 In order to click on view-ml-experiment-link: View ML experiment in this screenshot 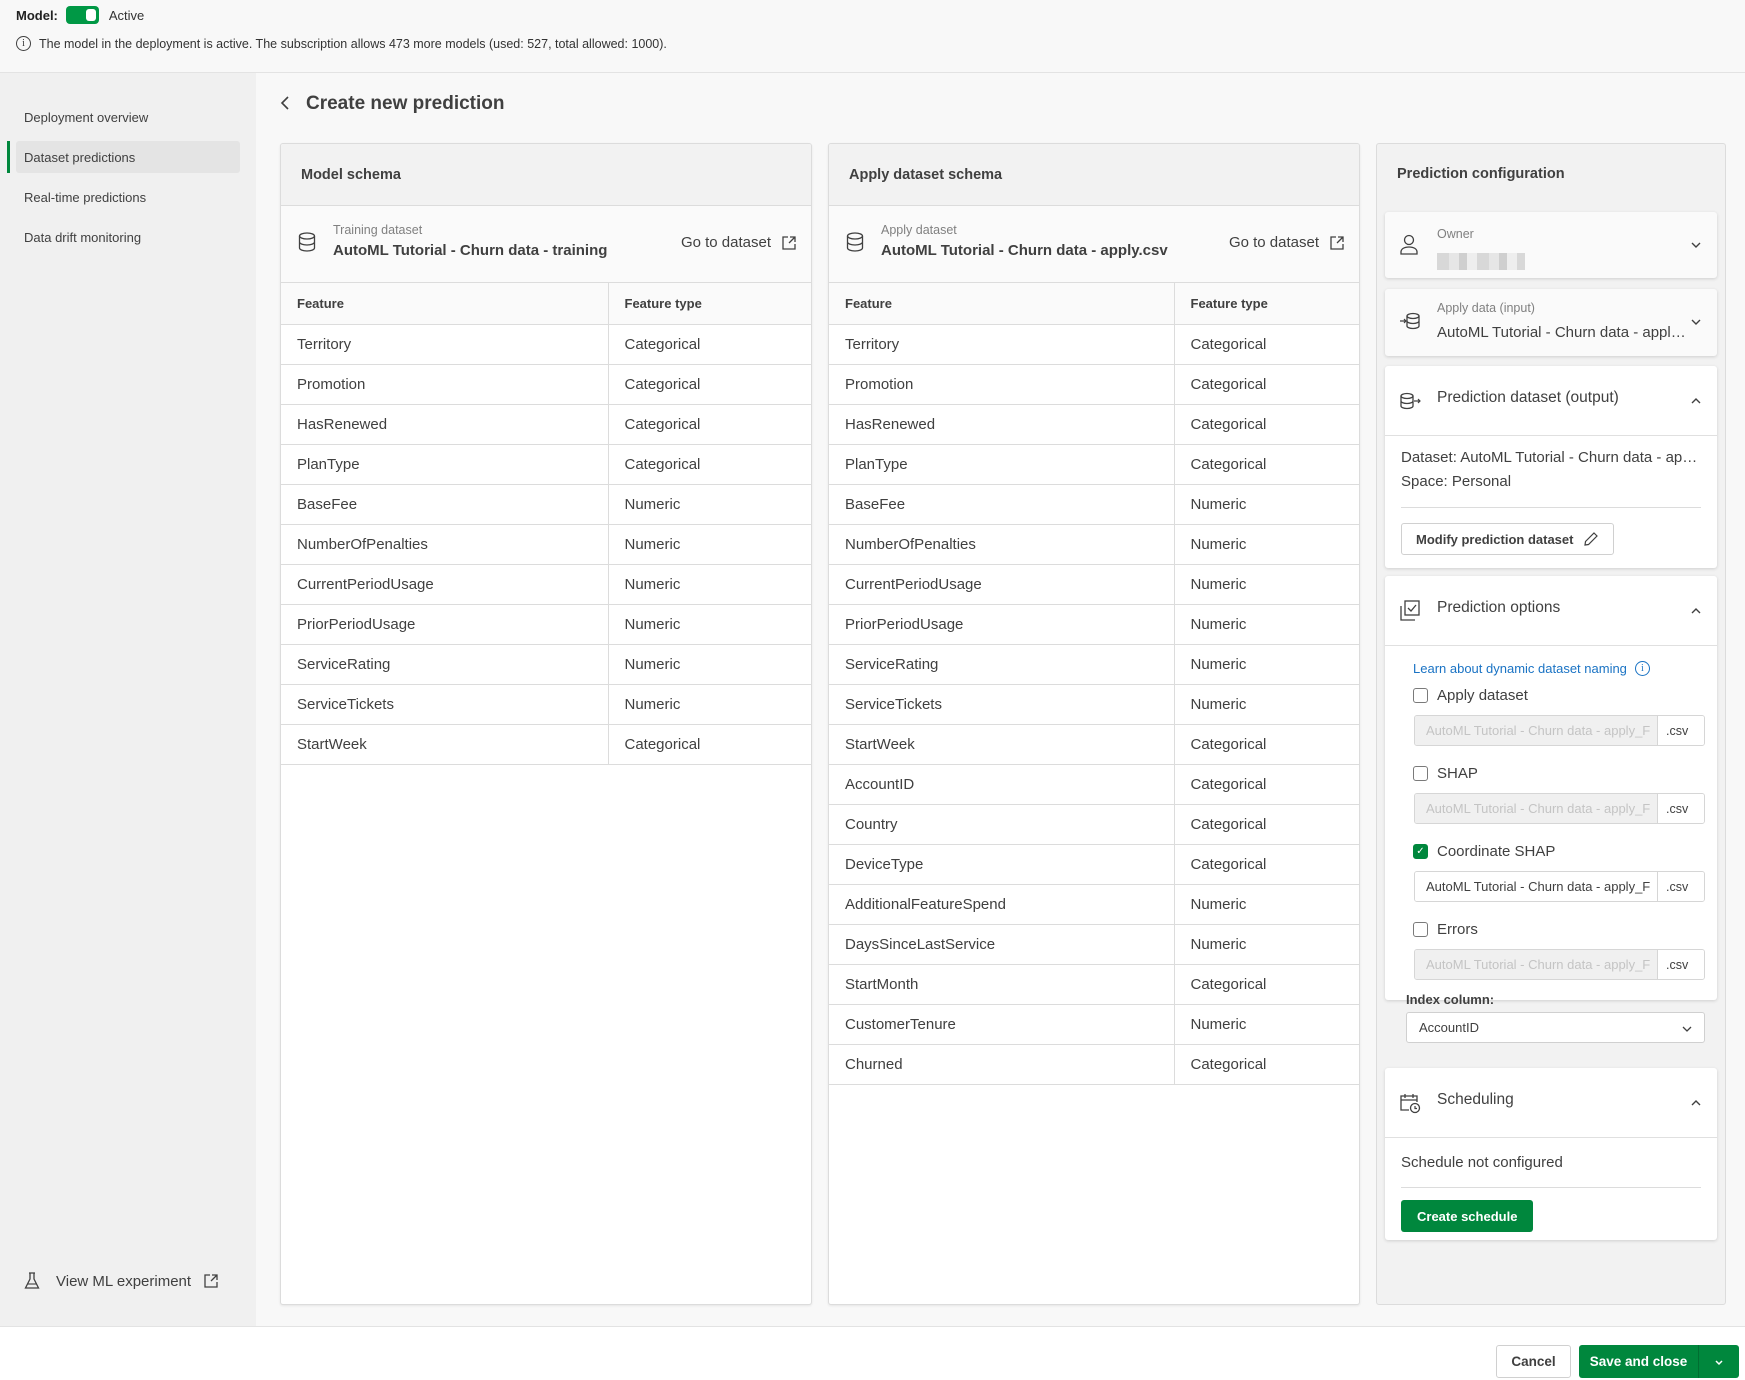, I will do `click(129, 1281)`.